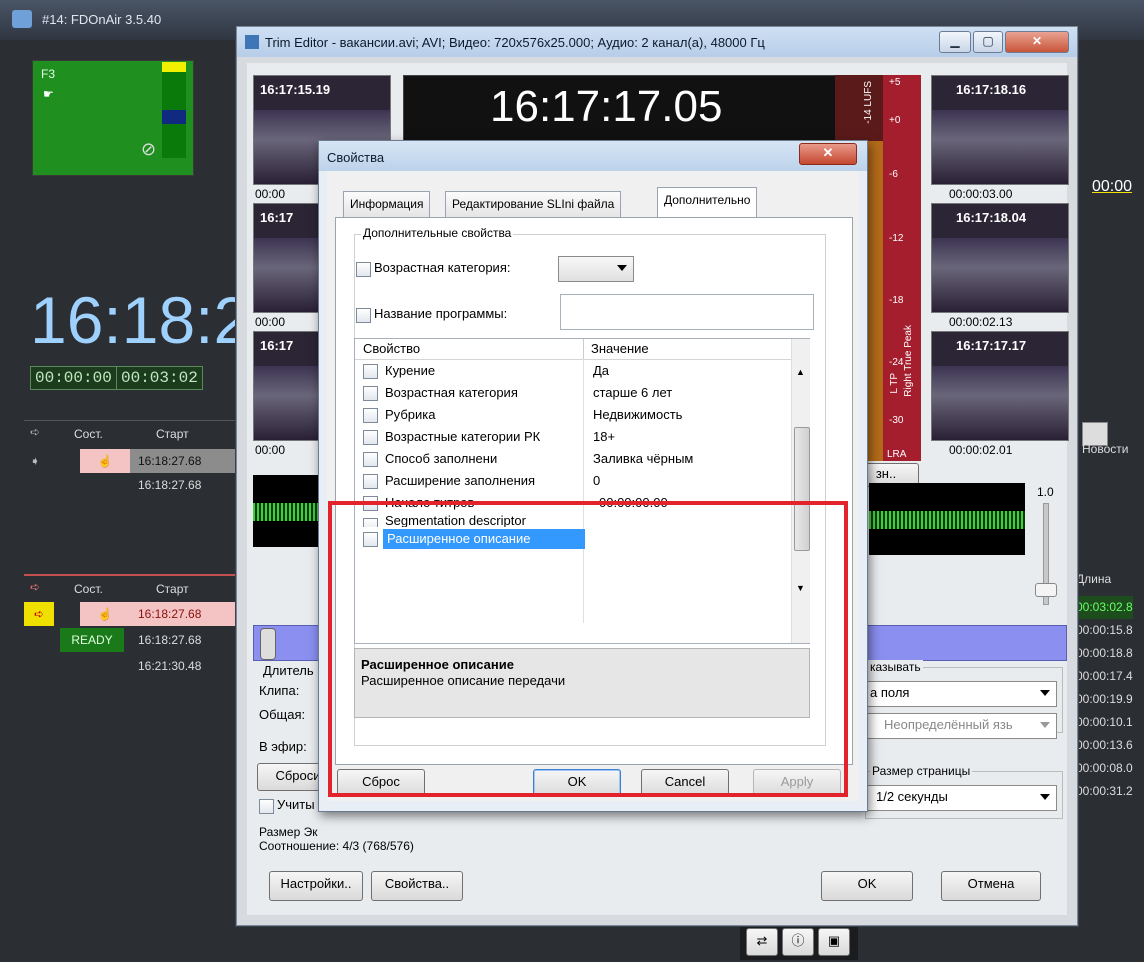 This screenshot has width=1144, height=962. Describe the element at coordinates (1046, 590) in the screenshot. I see `volume-slider-handle` at that location.